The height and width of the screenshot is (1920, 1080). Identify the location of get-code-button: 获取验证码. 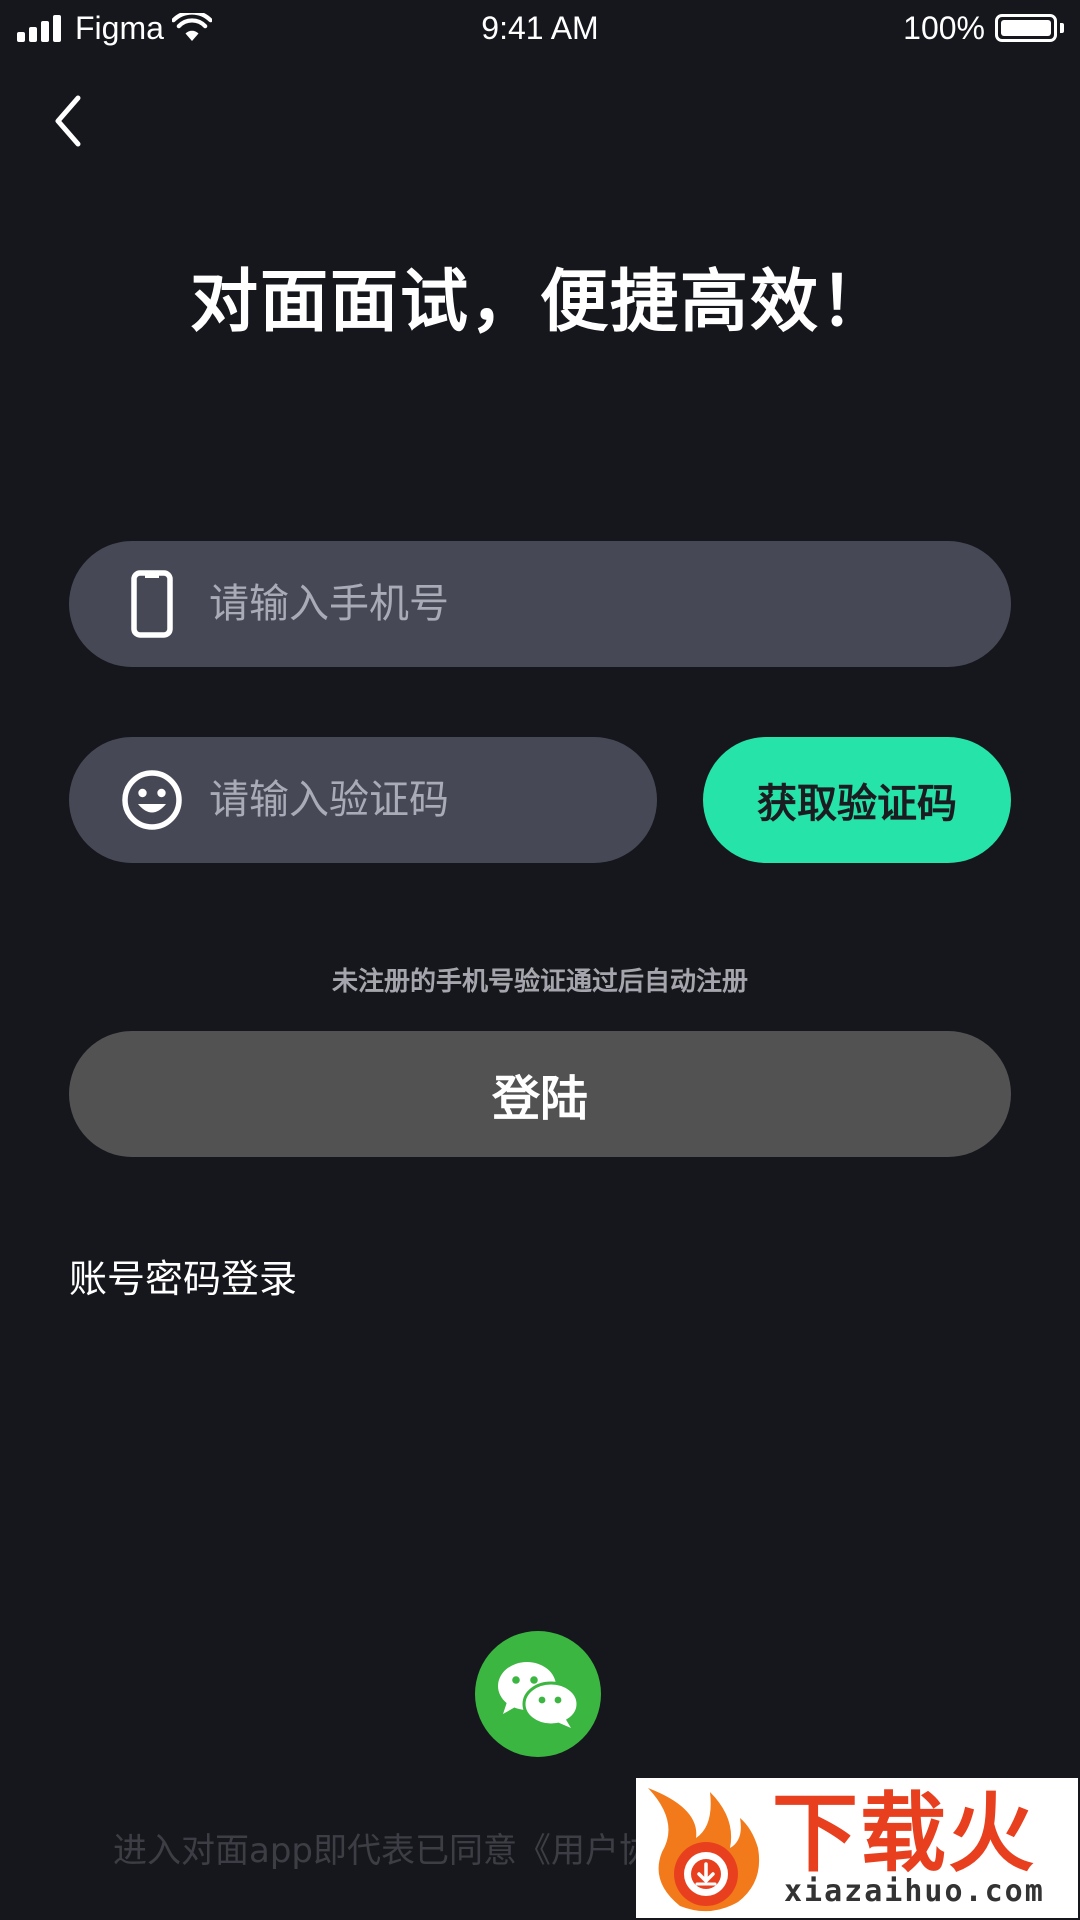
(857, 800).